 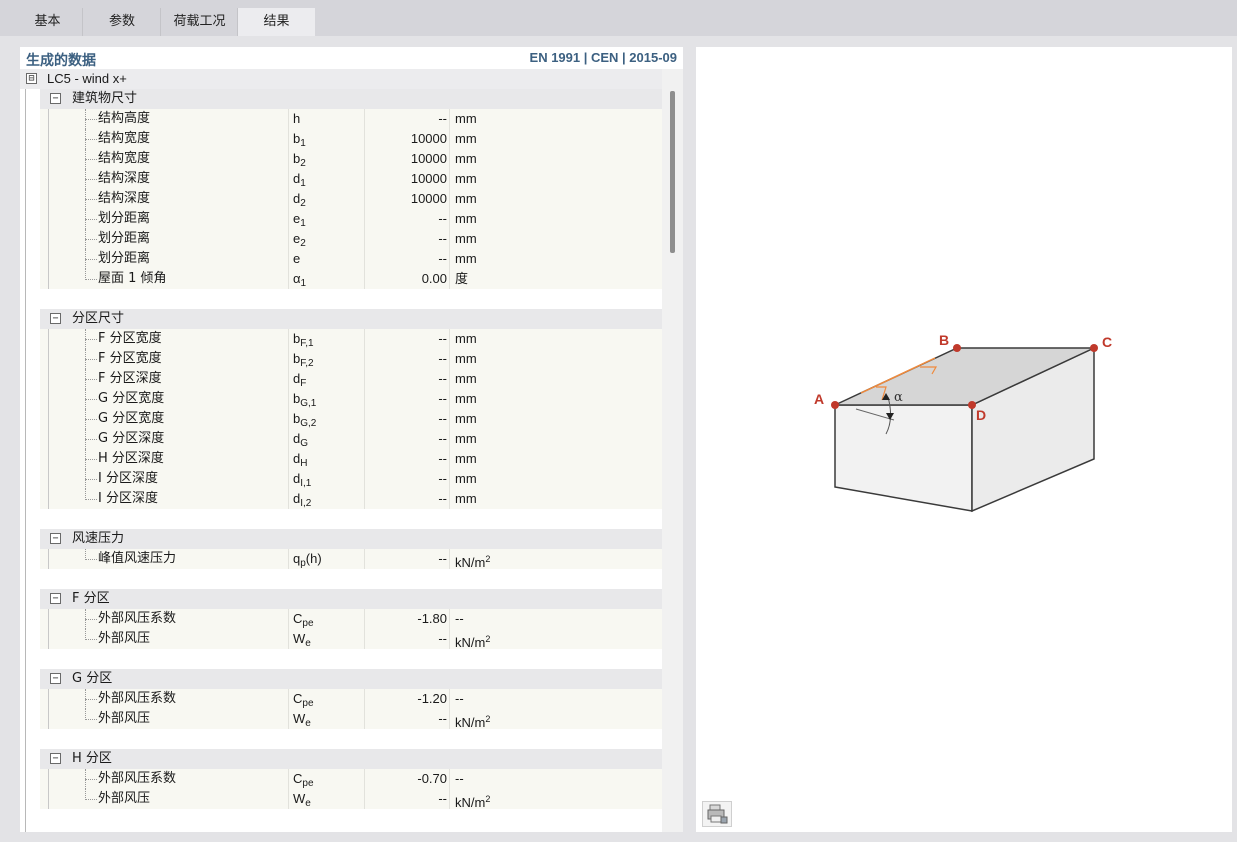 I want to click on load-case-row: ⊟ LC5 - wind x+, so click(x=341, y=79).